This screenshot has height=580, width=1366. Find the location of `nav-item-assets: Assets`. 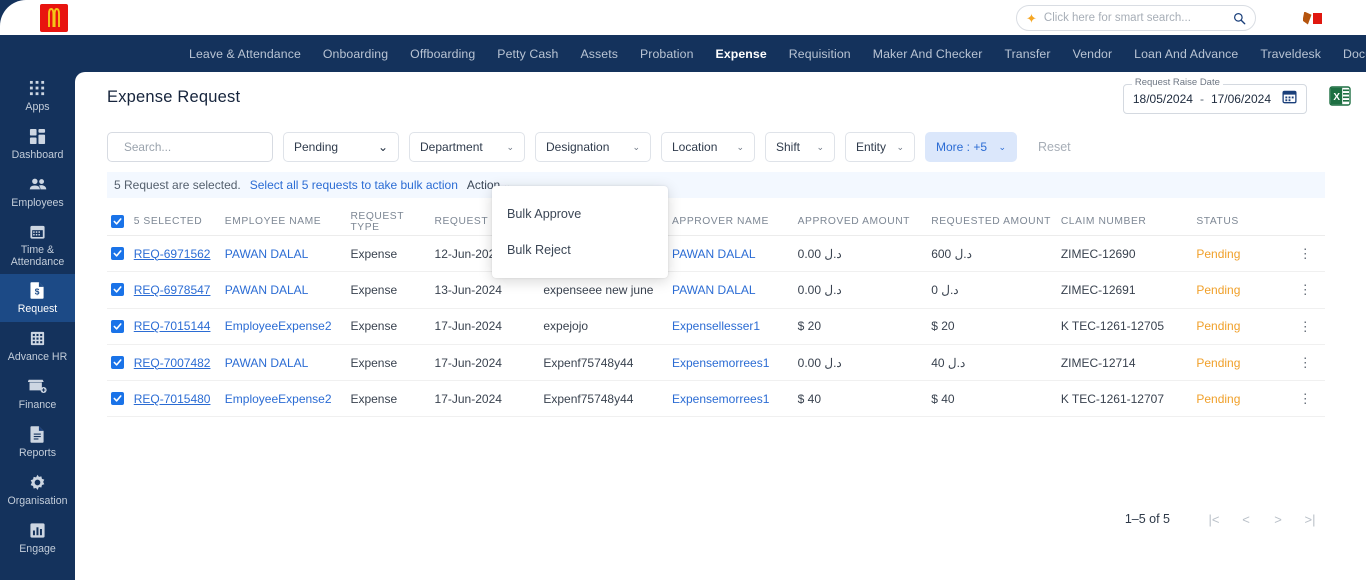

nav-item-assets: Assets is located at coordinates (599, 54).